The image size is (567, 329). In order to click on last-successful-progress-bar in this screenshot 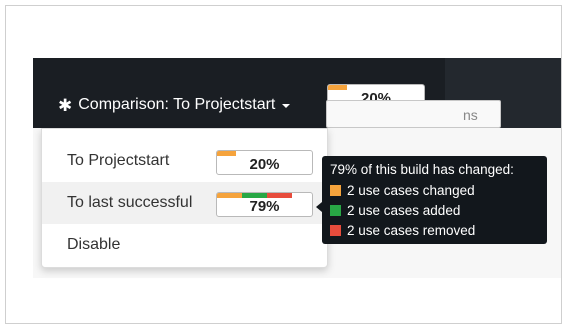, I will do `click(264, 195)`.